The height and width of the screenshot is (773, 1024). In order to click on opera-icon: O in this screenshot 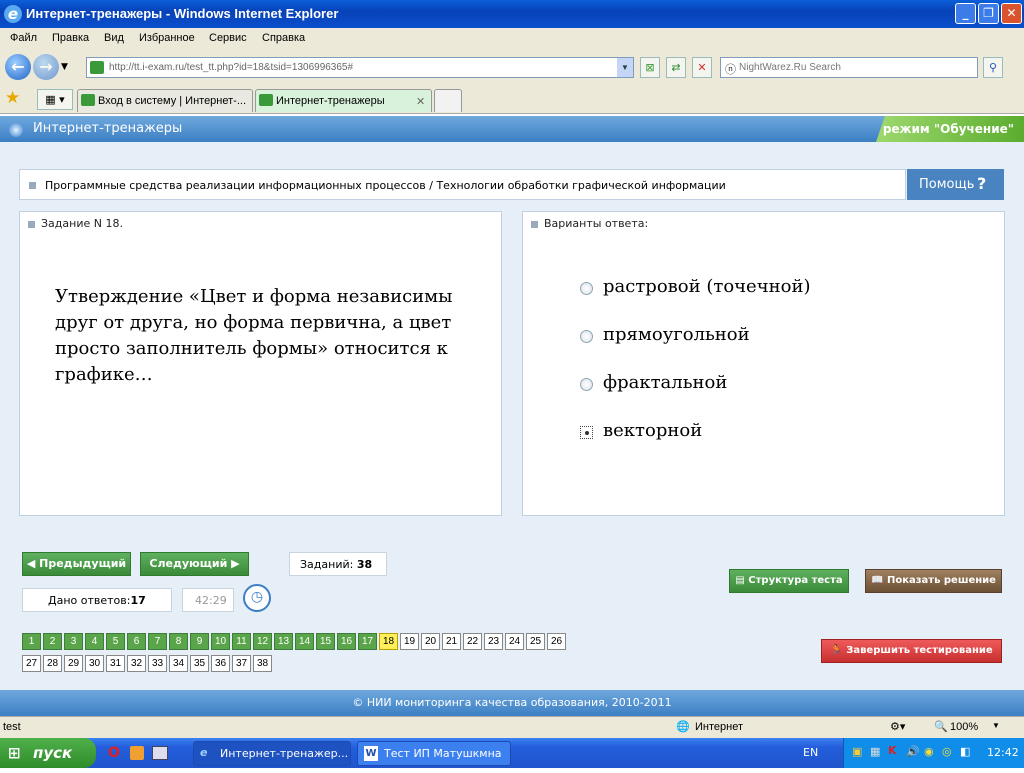, I will do `click(114, 753)`.